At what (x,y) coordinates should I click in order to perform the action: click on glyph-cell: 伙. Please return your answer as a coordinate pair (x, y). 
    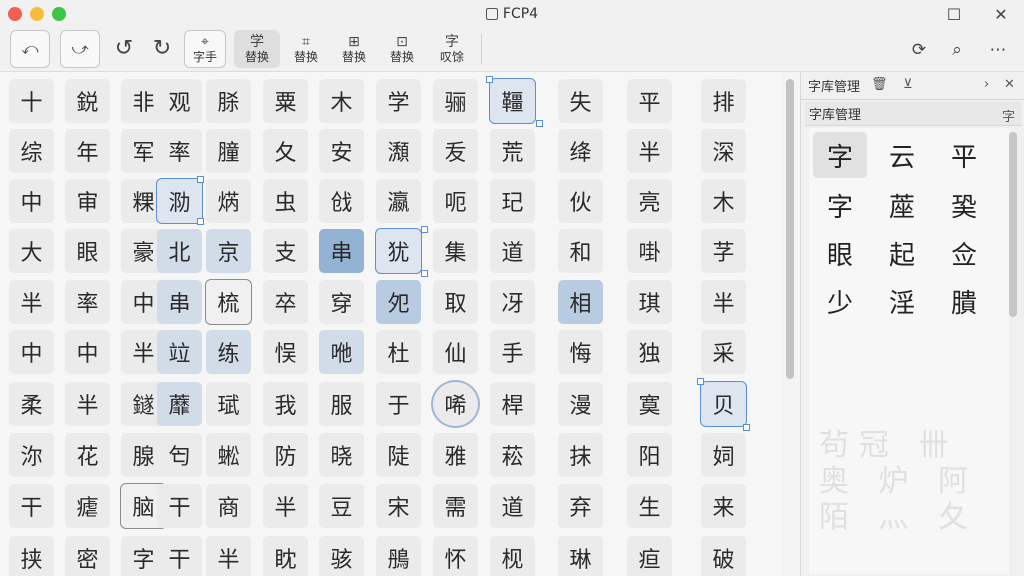
    Looking at the image, I should click on (580, 201).